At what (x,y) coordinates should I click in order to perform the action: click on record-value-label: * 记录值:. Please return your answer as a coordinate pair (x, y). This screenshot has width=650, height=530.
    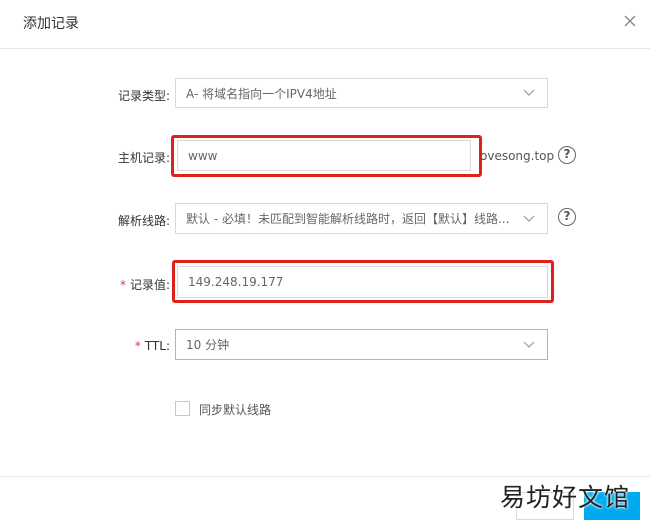
    Looking at the image, I should click on (115, 284).